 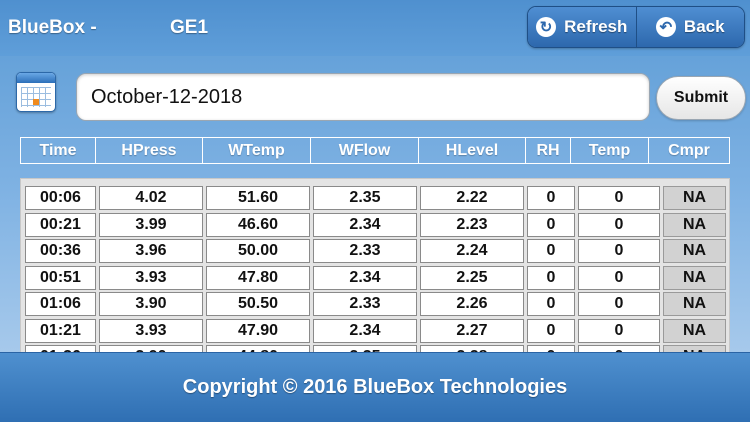 I want to click on cell-time: 00:51, so click(x=60, y=277).